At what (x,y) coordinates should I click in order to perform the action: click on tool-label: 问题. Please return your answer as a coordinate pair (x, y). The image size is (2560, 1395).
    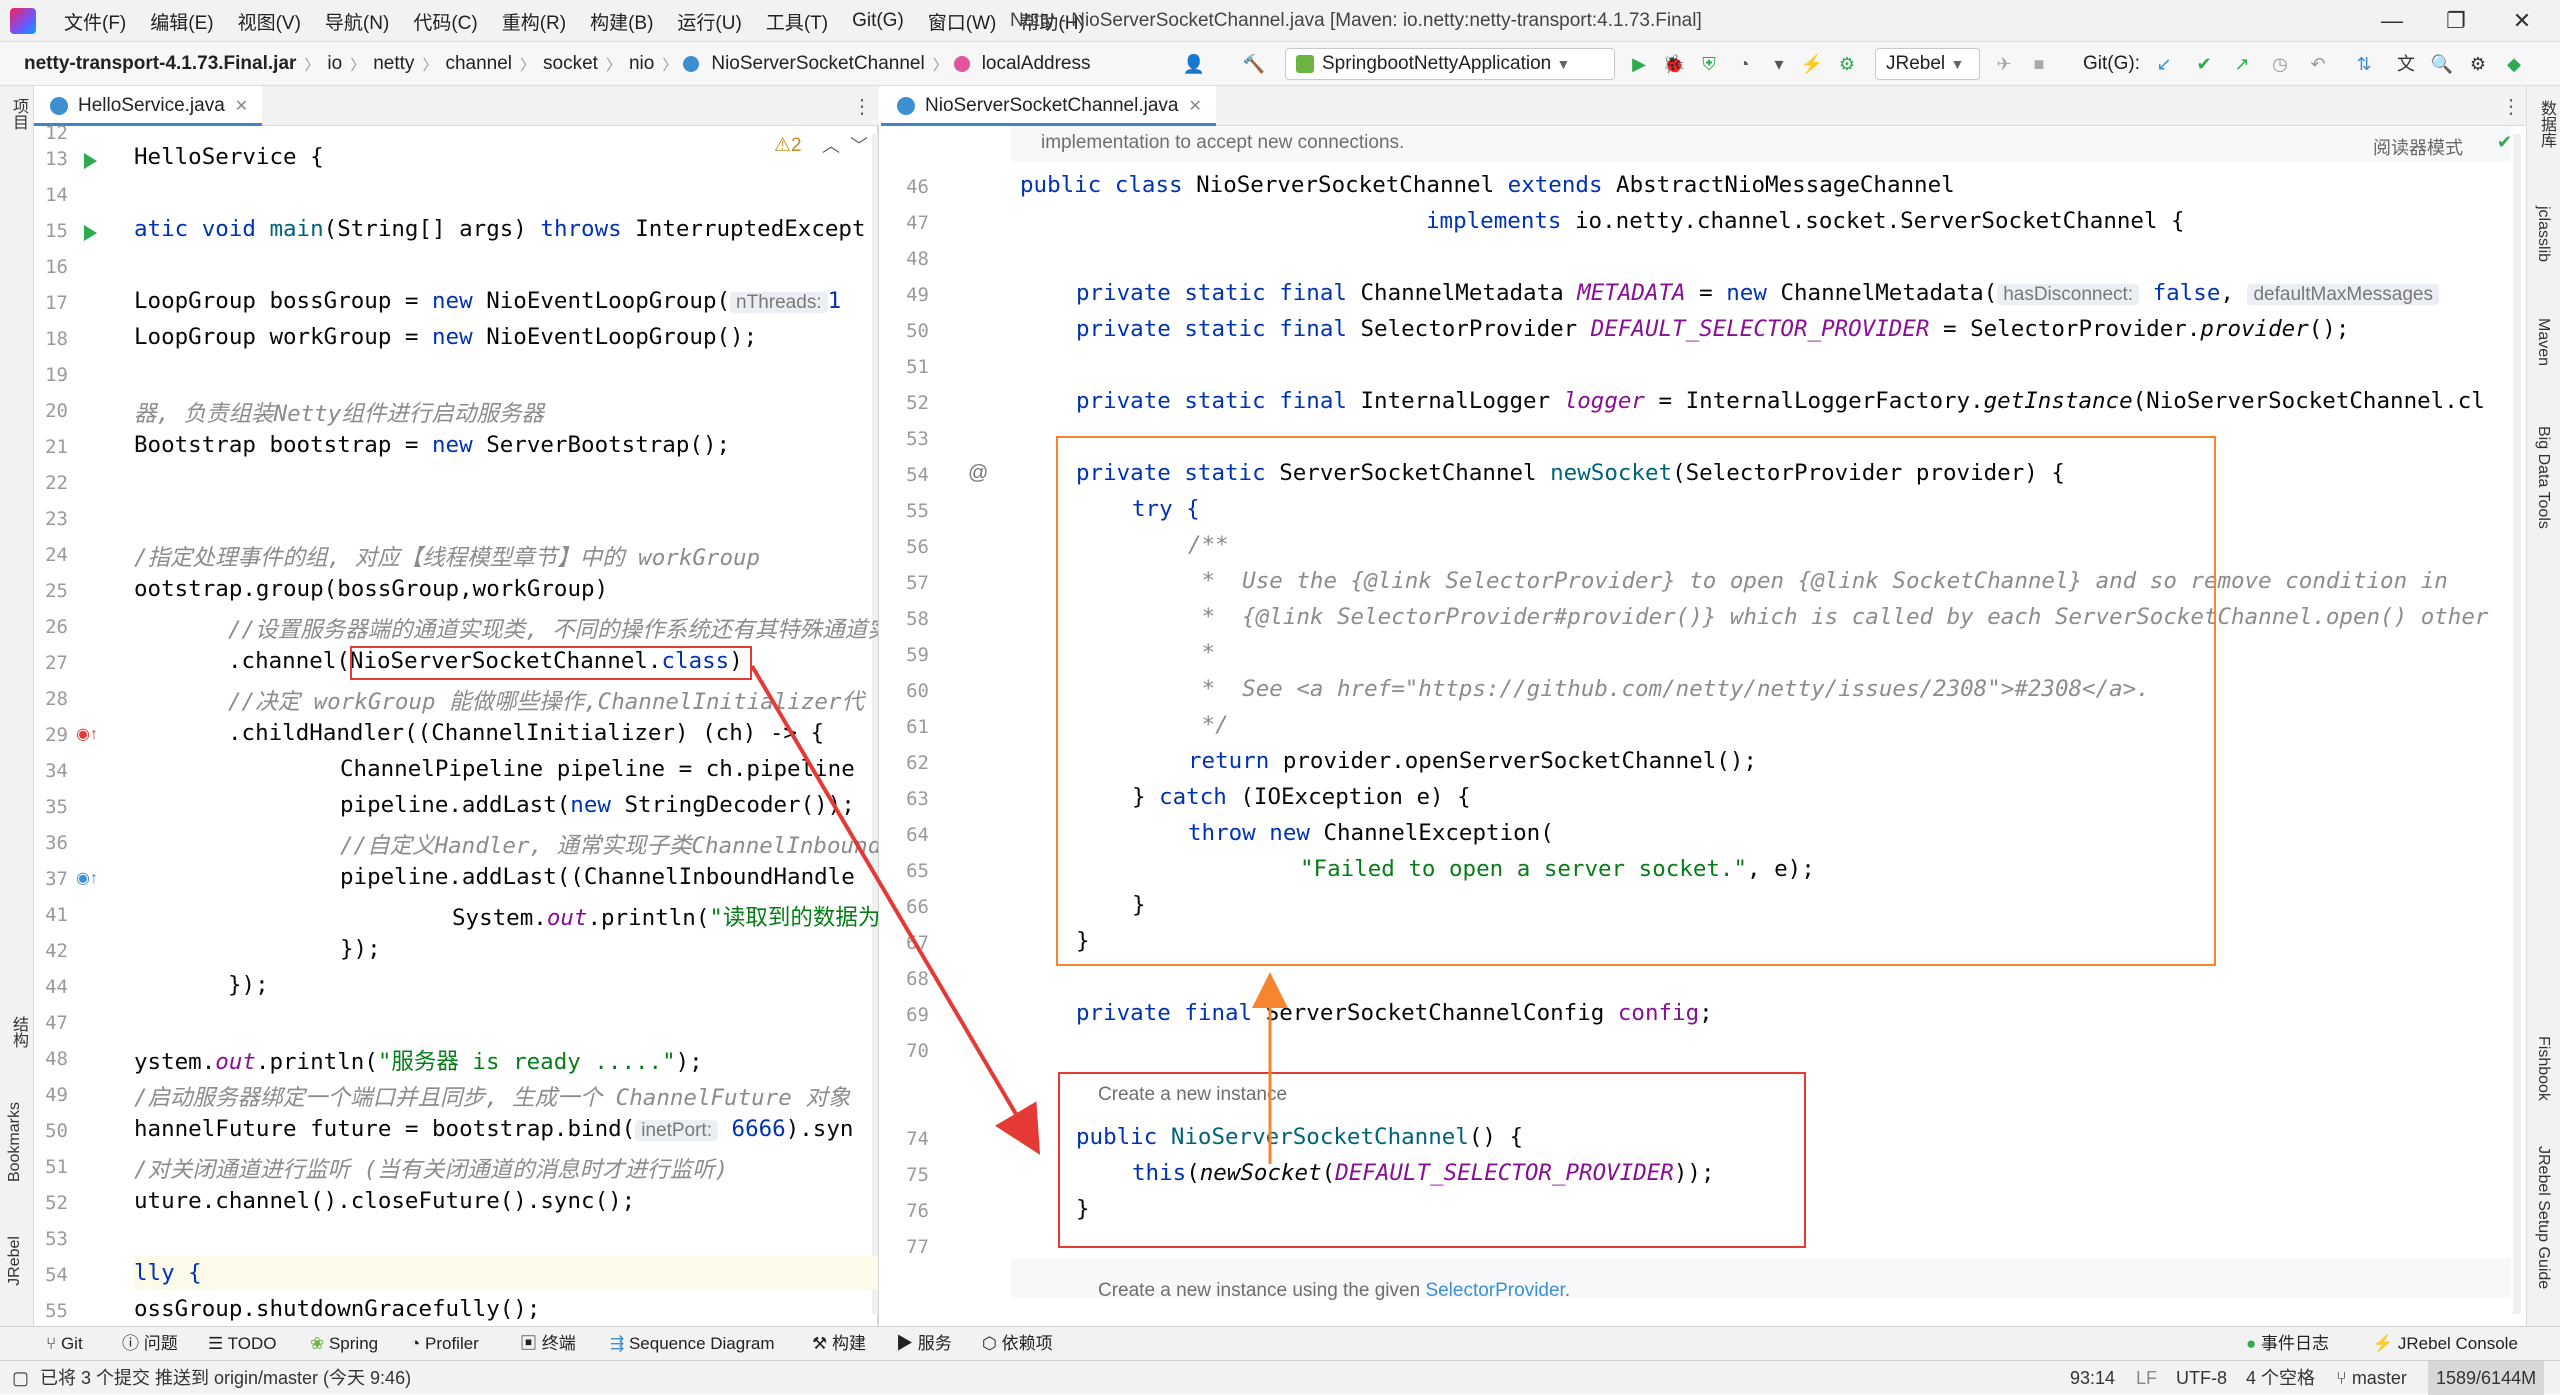
    Looking at the image, I should click on (160, 1343).